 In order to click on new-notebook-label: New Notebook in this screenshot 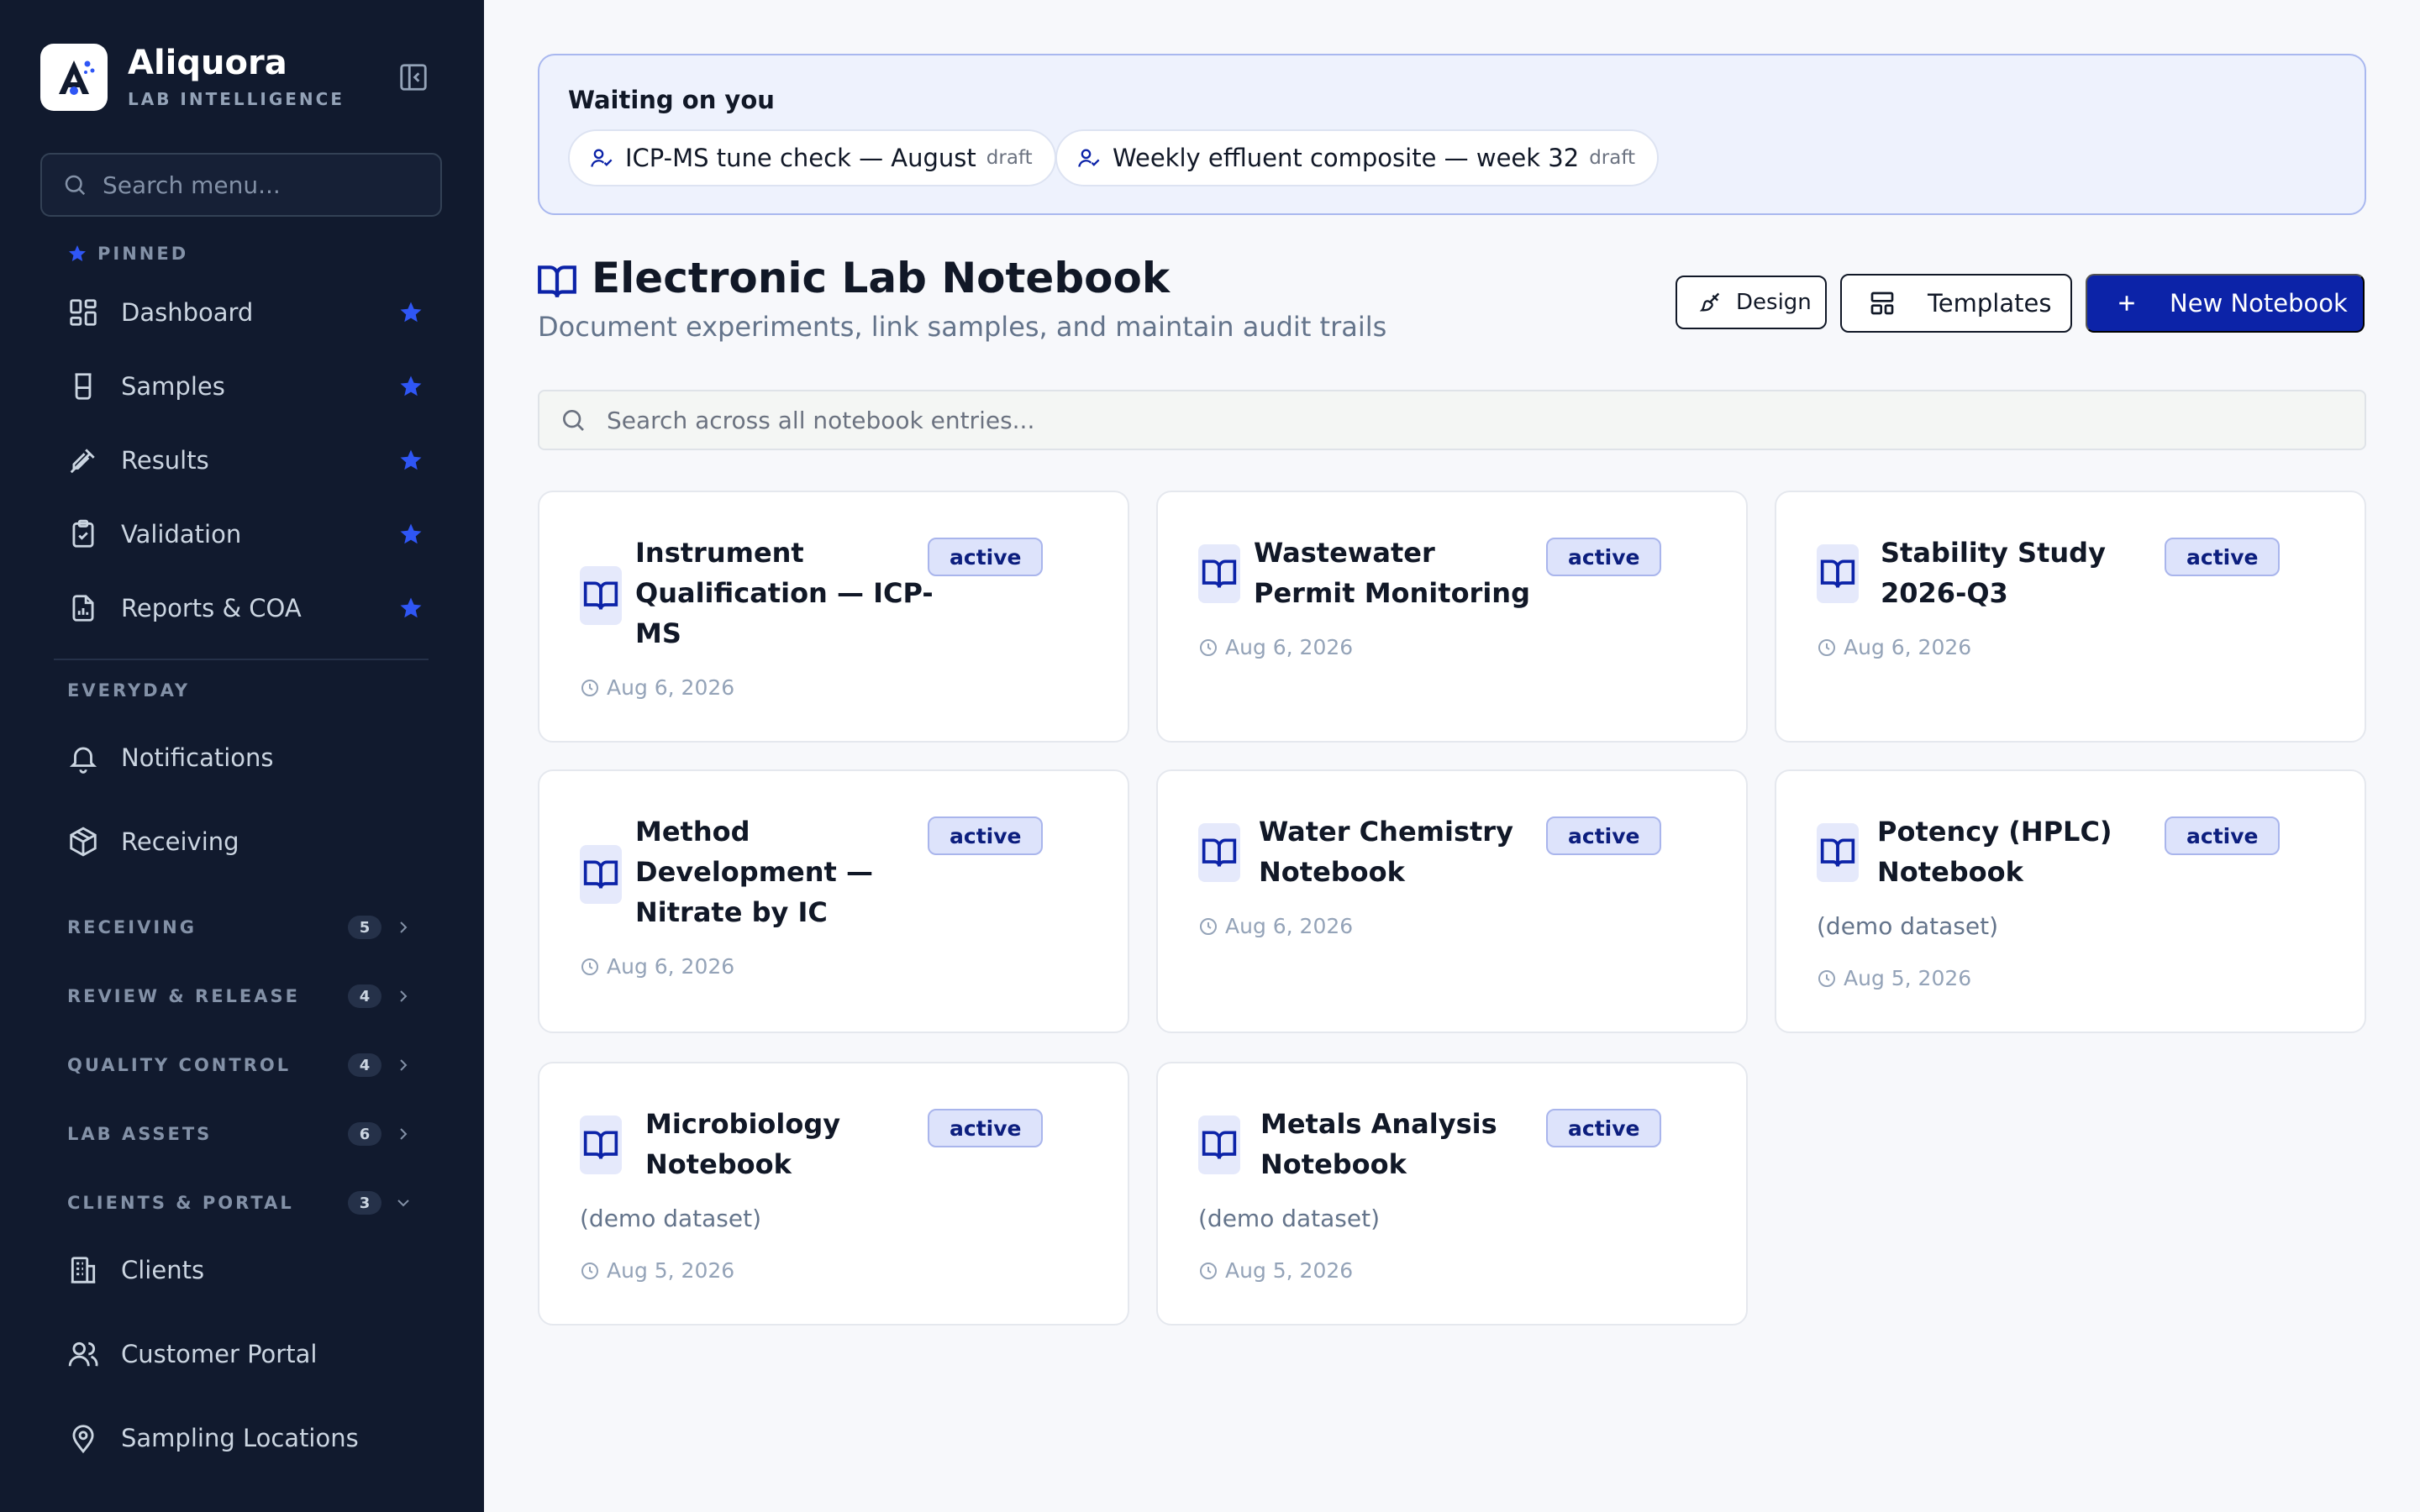, I will do `click(2259, 303)`.